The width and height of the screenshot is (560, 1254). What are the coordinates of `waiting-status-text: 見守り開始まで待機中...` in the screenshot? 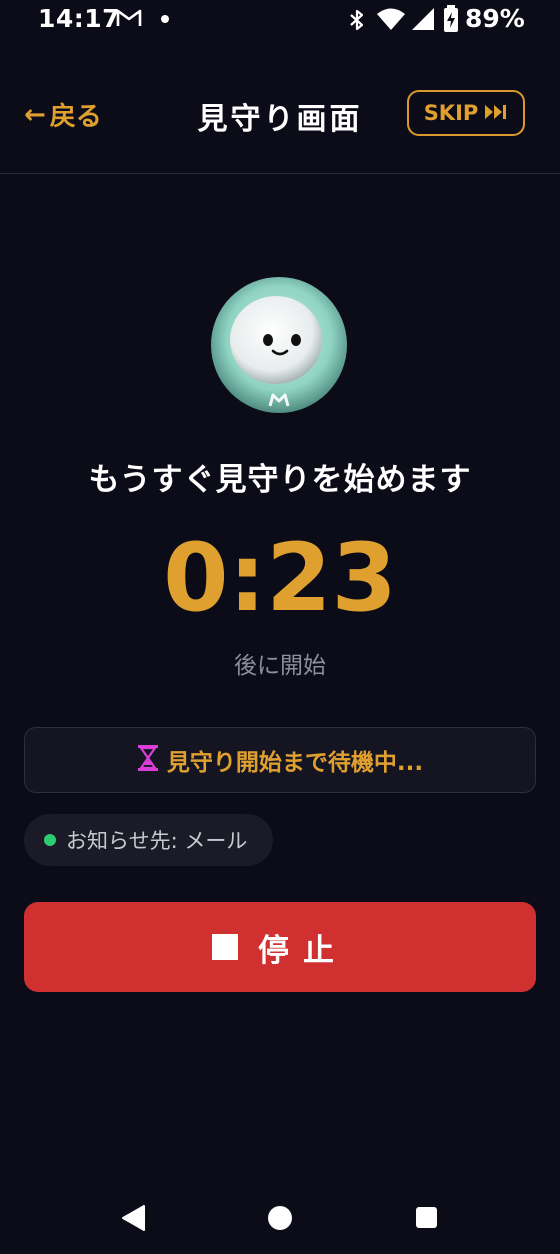 It's located at (295, 763).